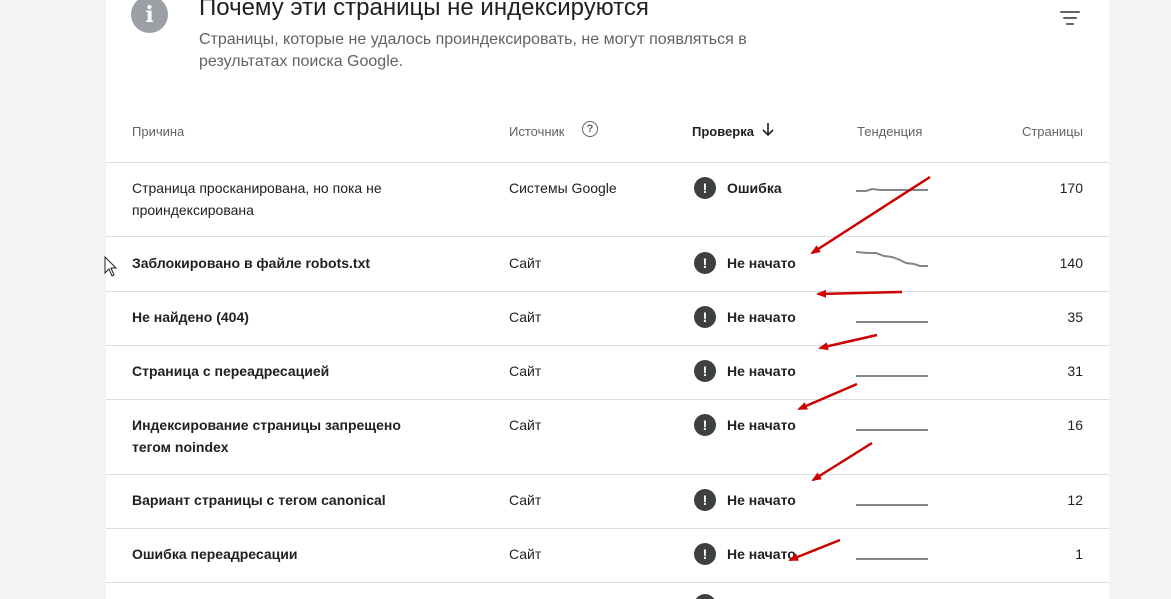  What do you see at coordinates (705, 188) in the screenshot?
I see `error-icon: !` at bounding box center [705, 188].